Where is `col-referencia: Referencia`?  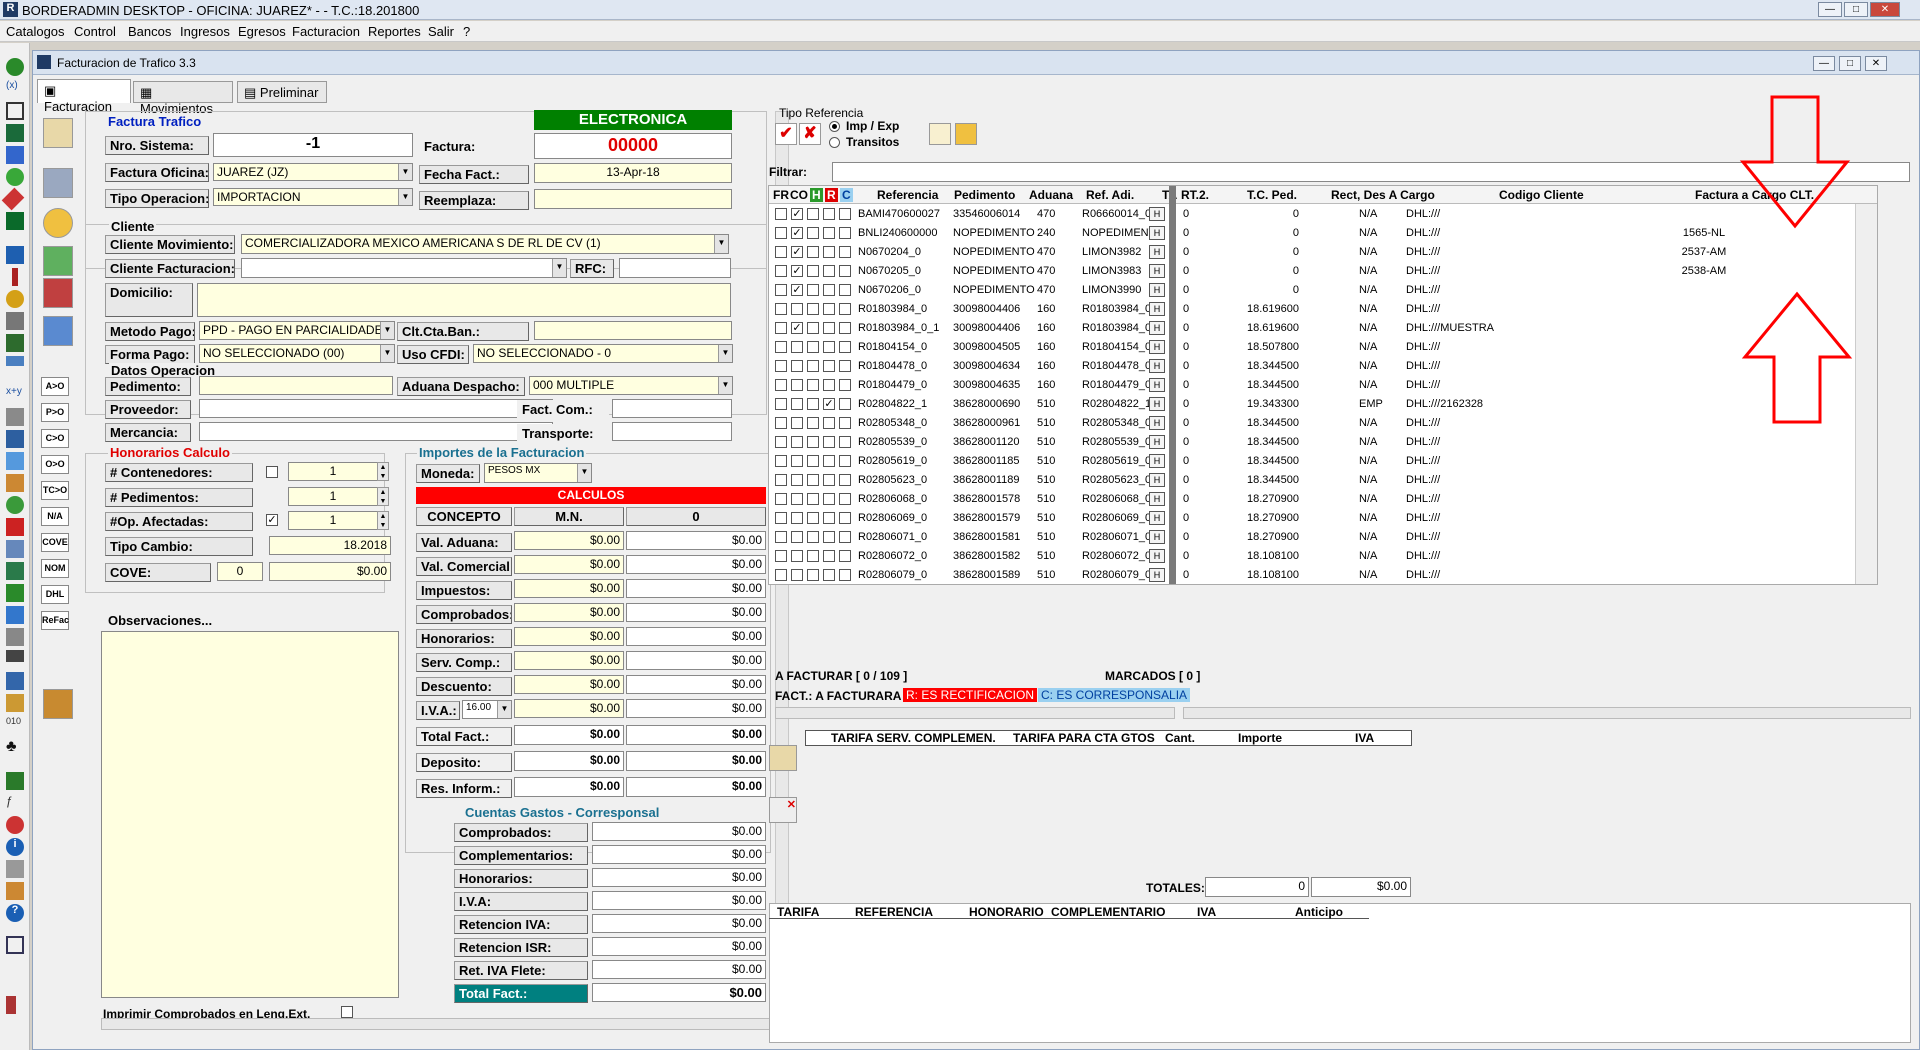
col-referencia: Referencia is located at coordinates (907, 195).